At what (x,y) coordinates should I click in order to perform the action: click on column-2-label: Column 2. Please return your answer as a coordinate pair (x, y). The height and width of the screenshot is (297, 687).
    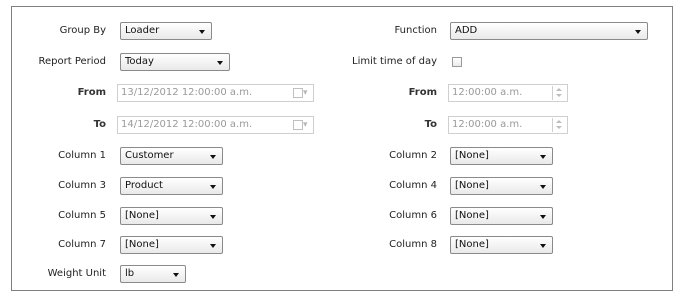
    Looking at the image, I should click on (413, 155).